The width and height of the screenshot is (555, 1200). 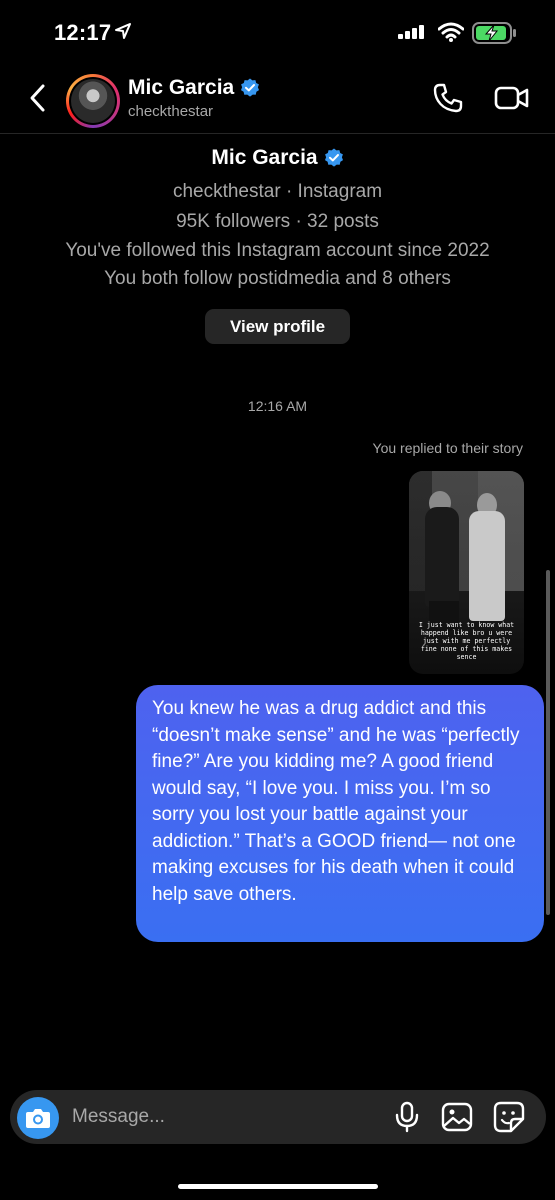 I want to click on audio-call-button, so click(x=448, y=100).